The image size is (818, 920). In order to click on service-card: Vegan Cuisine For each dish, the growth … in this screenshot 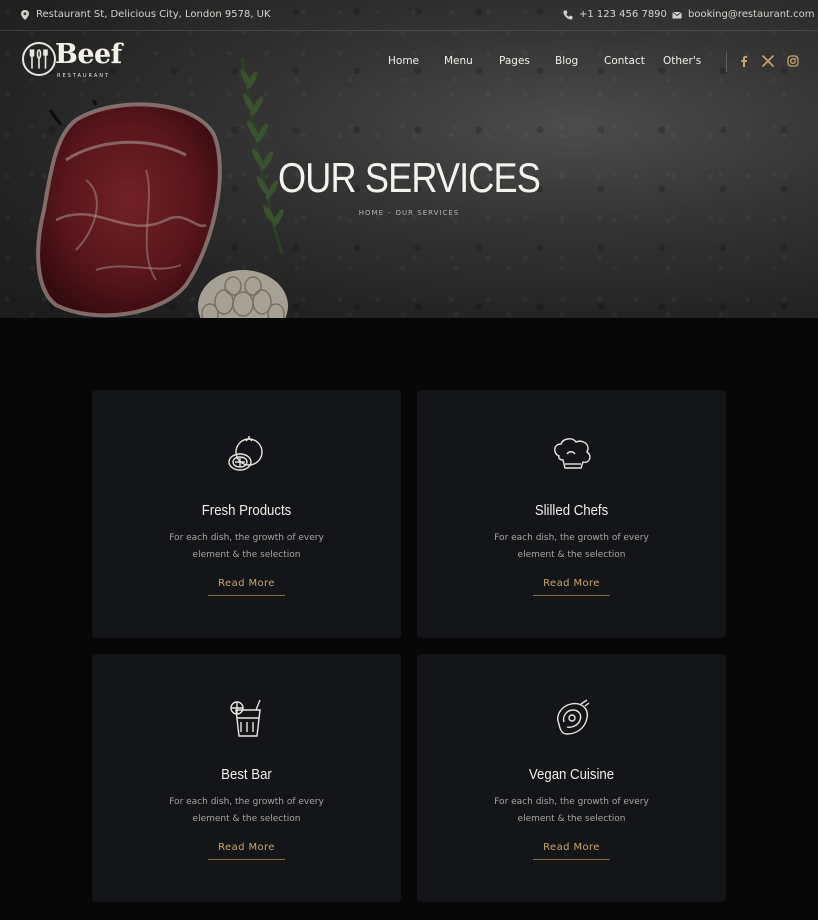, I will do `click(571, 778)`.